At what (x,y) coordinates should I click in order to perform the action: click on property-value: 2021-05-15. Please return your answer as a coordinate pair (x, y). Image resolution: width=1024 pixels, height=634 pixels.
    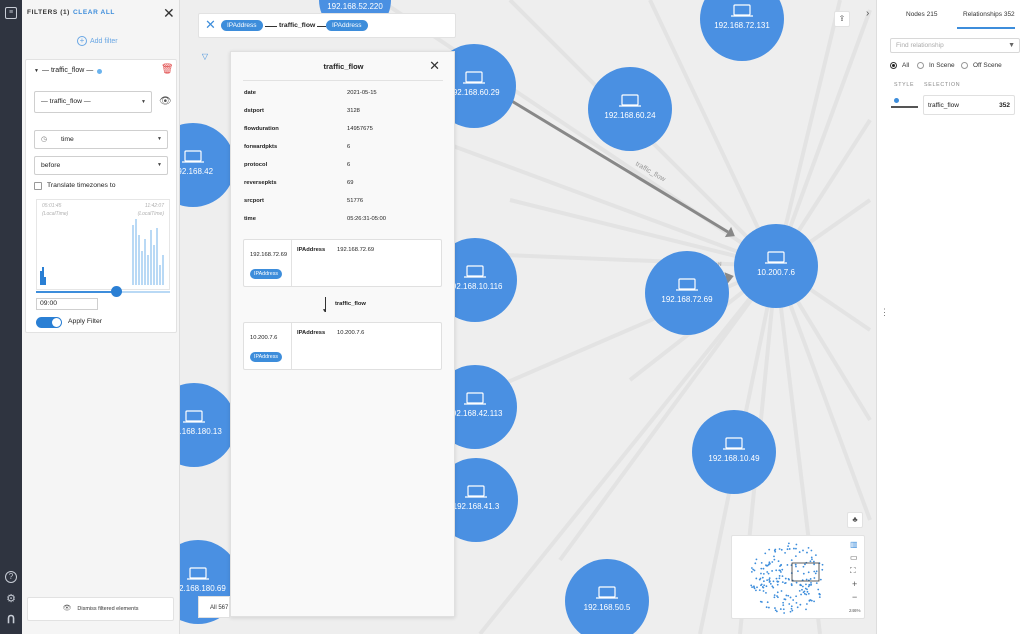
    Looking at the image, I should click on (362, 93).